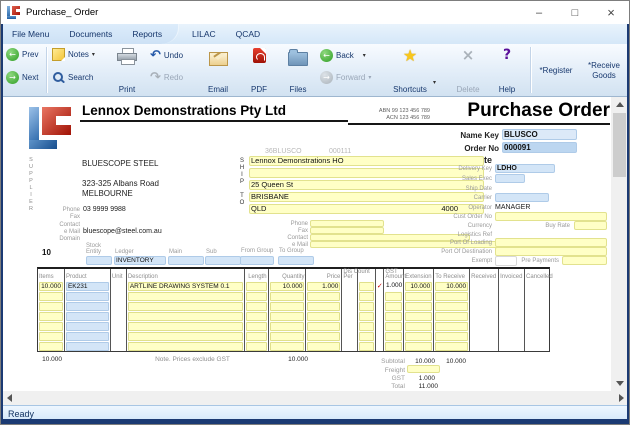  What do you see at coordinates (166, 77) in the screenshot?
I see `redo-button: ↷ Redo` at bounding box center [166, 77].